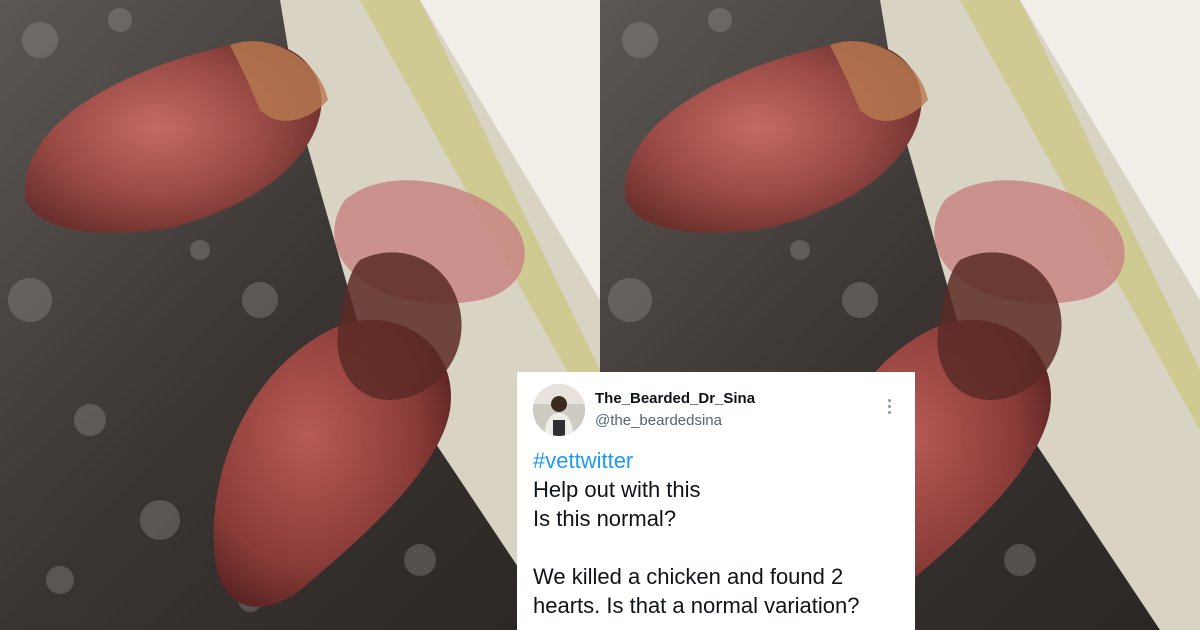 This screenshot has height=630, width=1200. I want to click on tweet-author: The_Bearded_Dr_Sina @the_beardedsina, so click(675, 410).